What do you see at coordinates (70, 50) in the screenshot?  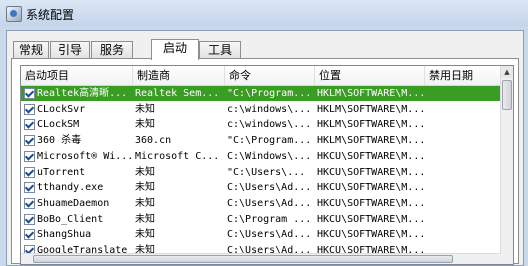 I see `tab-boot: 引导` at bounding box center [70, 50].